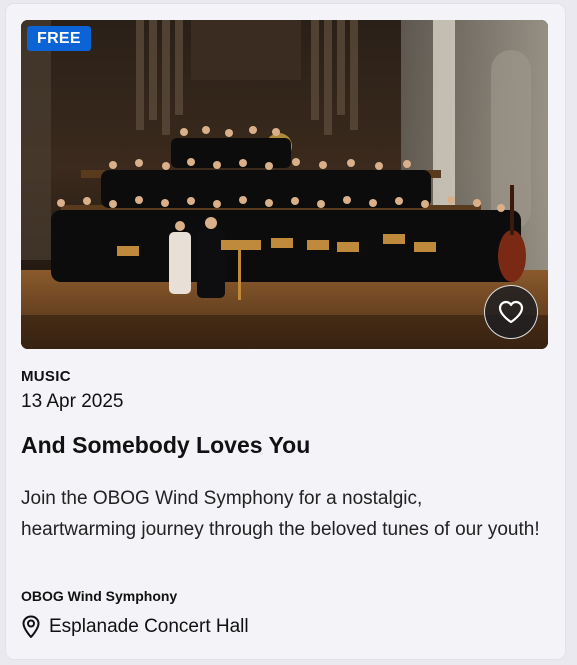 The width and height of the screenshot is (577, 665). I want to click on event-category: MUSIC, so click(46, 376).